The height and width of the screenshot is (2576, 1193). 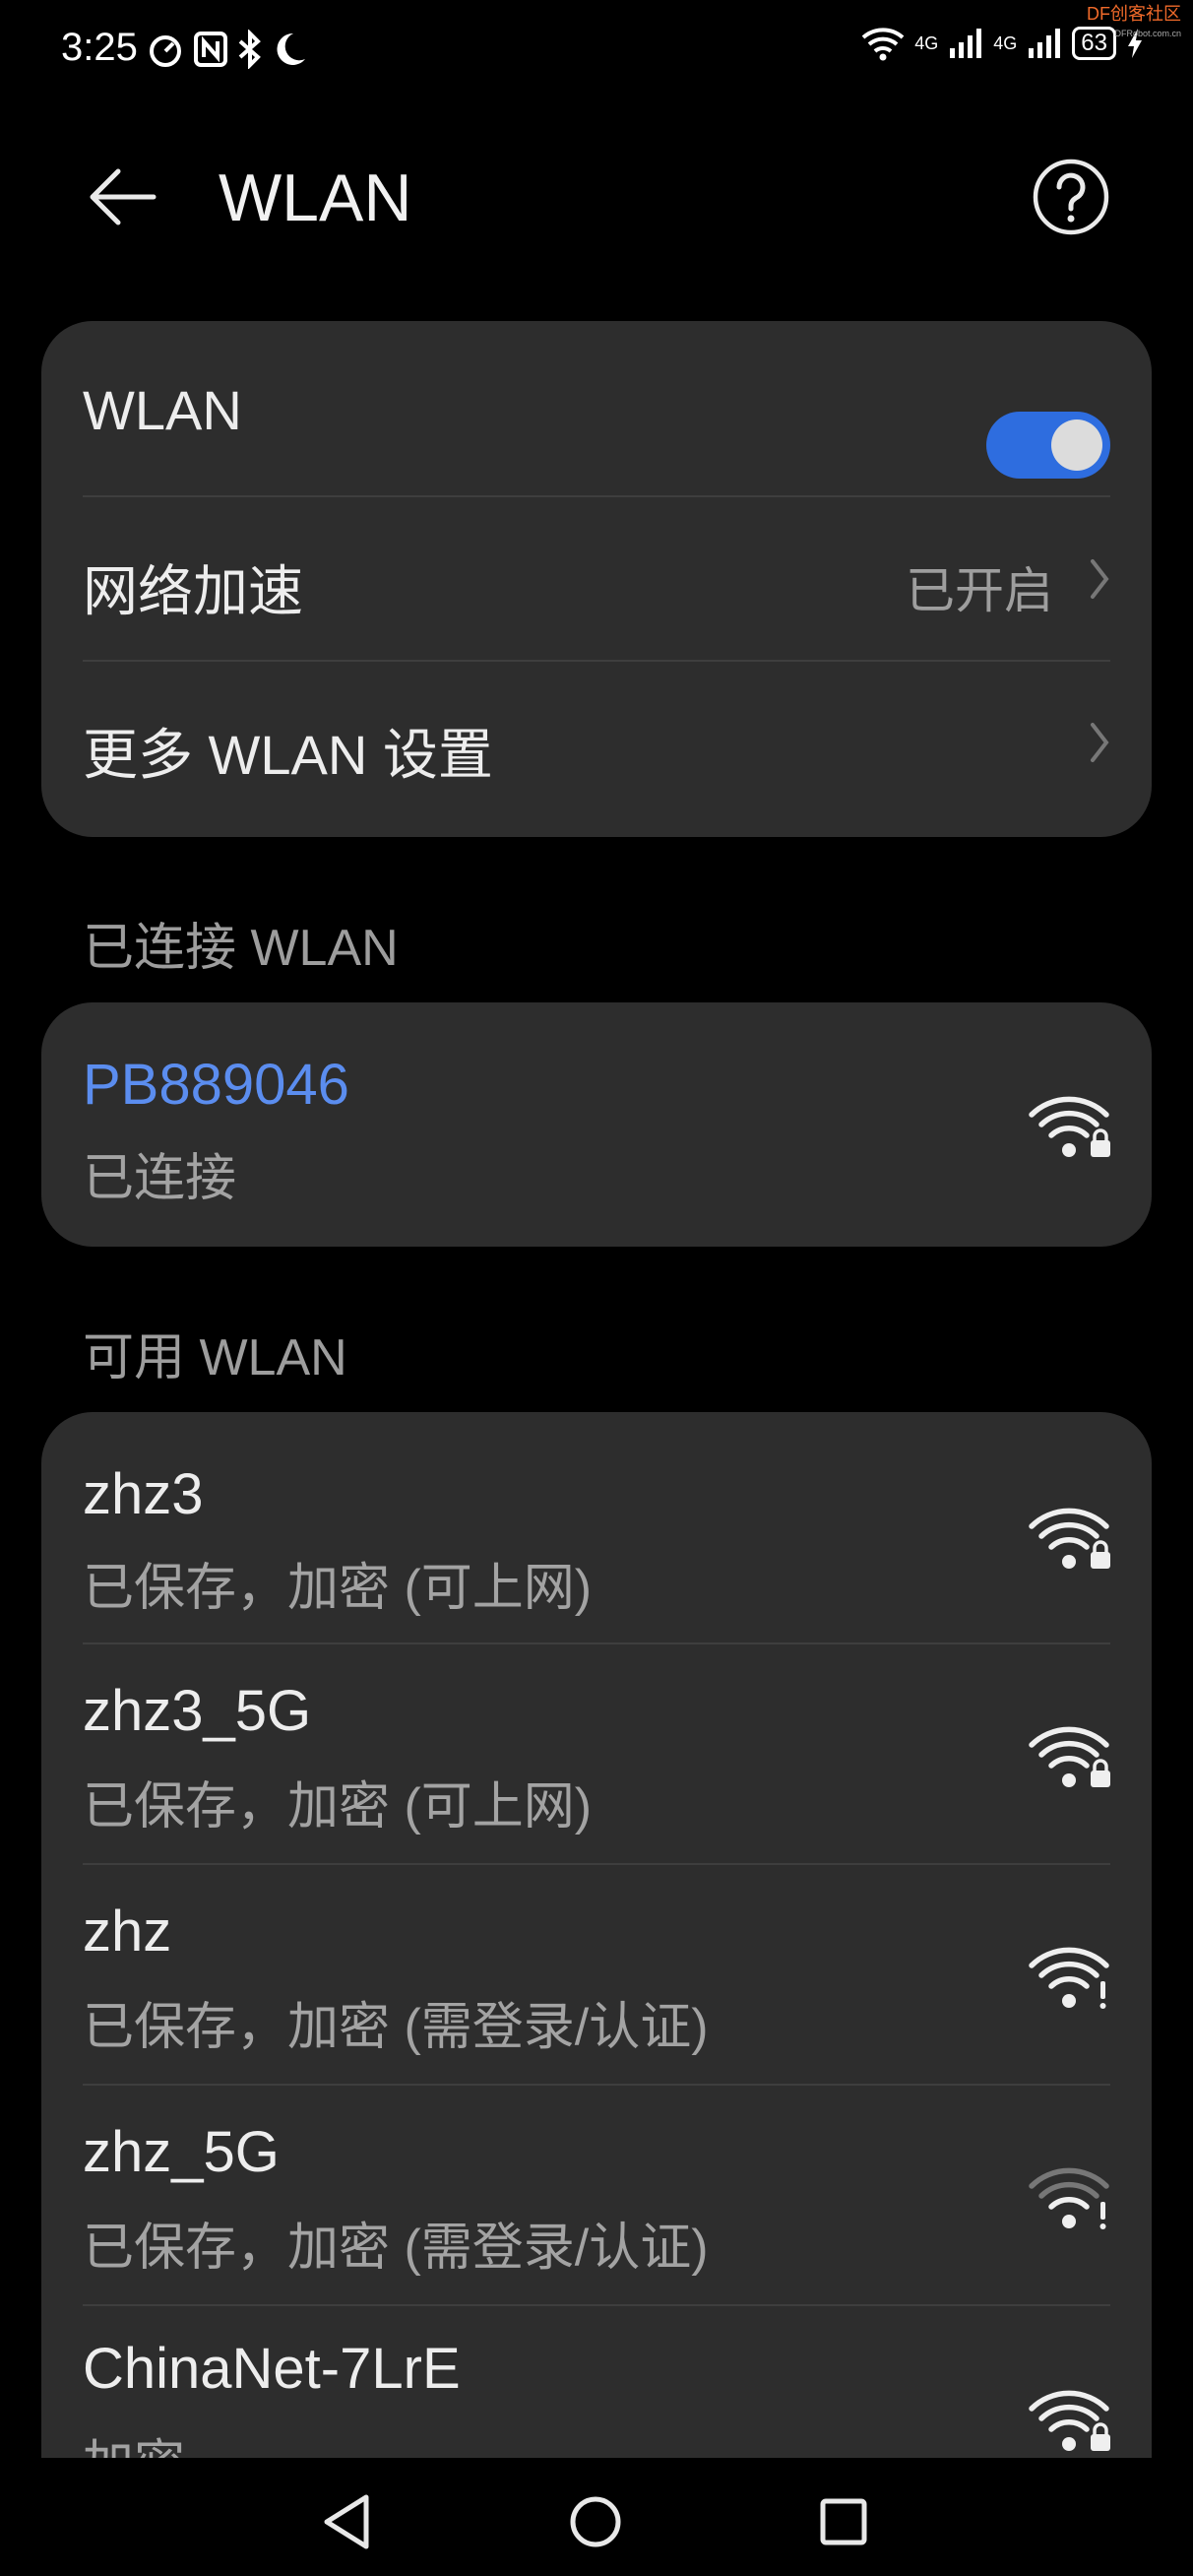 What do you see at coordinates (1069, 2198) in the screenshot?
I see `wifi-weak-alert-icon` at bounding box center [1069, 2198].